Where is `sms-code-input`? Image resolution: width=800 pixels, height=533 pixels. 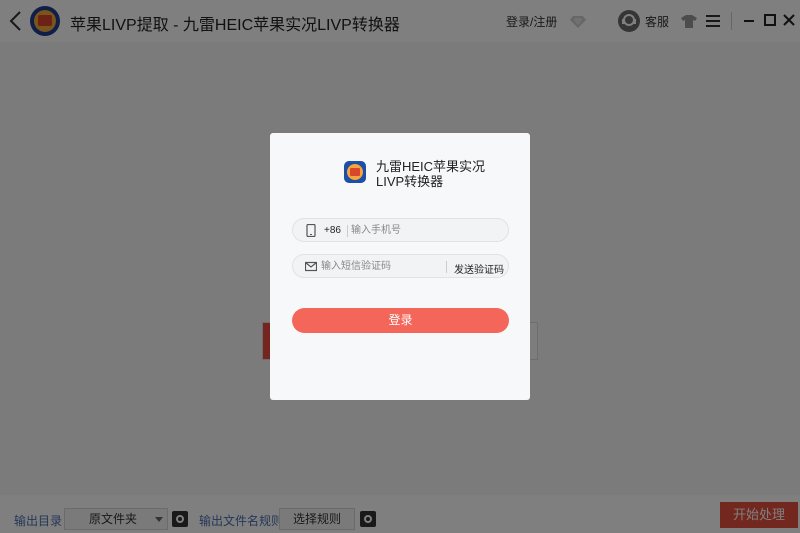
sms-code-input is located at coordinates (381, 266).